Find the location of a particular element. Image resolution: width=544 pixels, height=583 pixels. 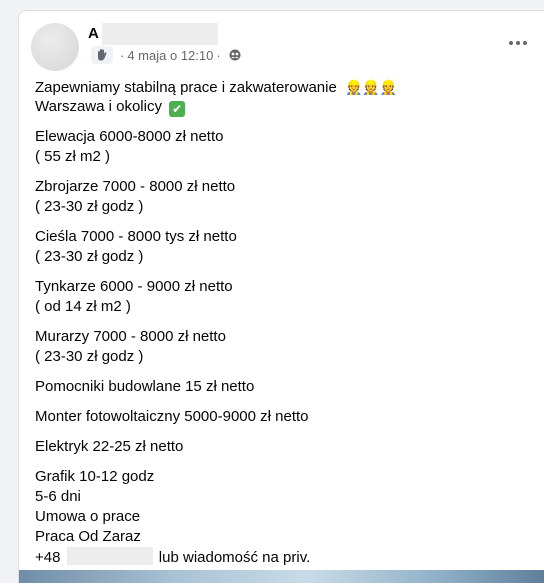

location-line: Warszawa i okolicy ✔ is located at coordinates (285, 107).